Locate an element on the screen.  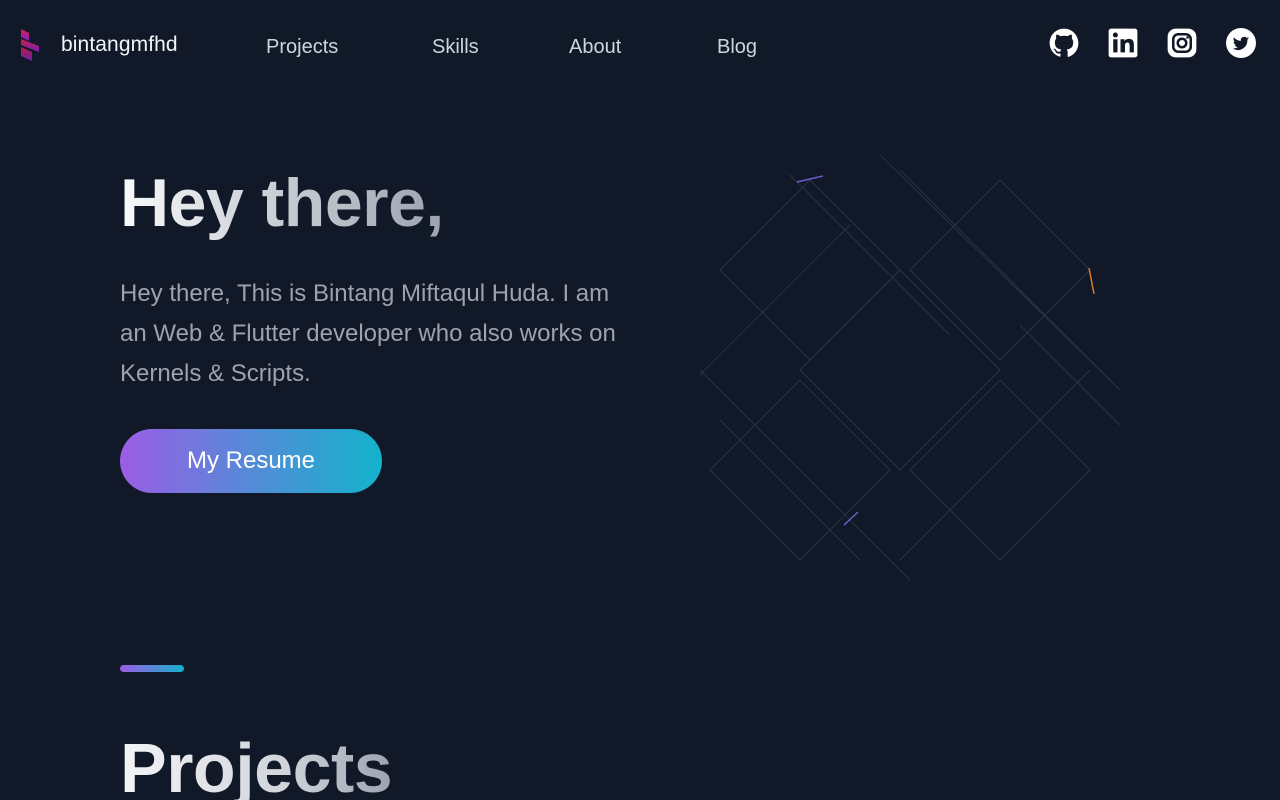
section-accent-bar is located at coordinates (152, 668).